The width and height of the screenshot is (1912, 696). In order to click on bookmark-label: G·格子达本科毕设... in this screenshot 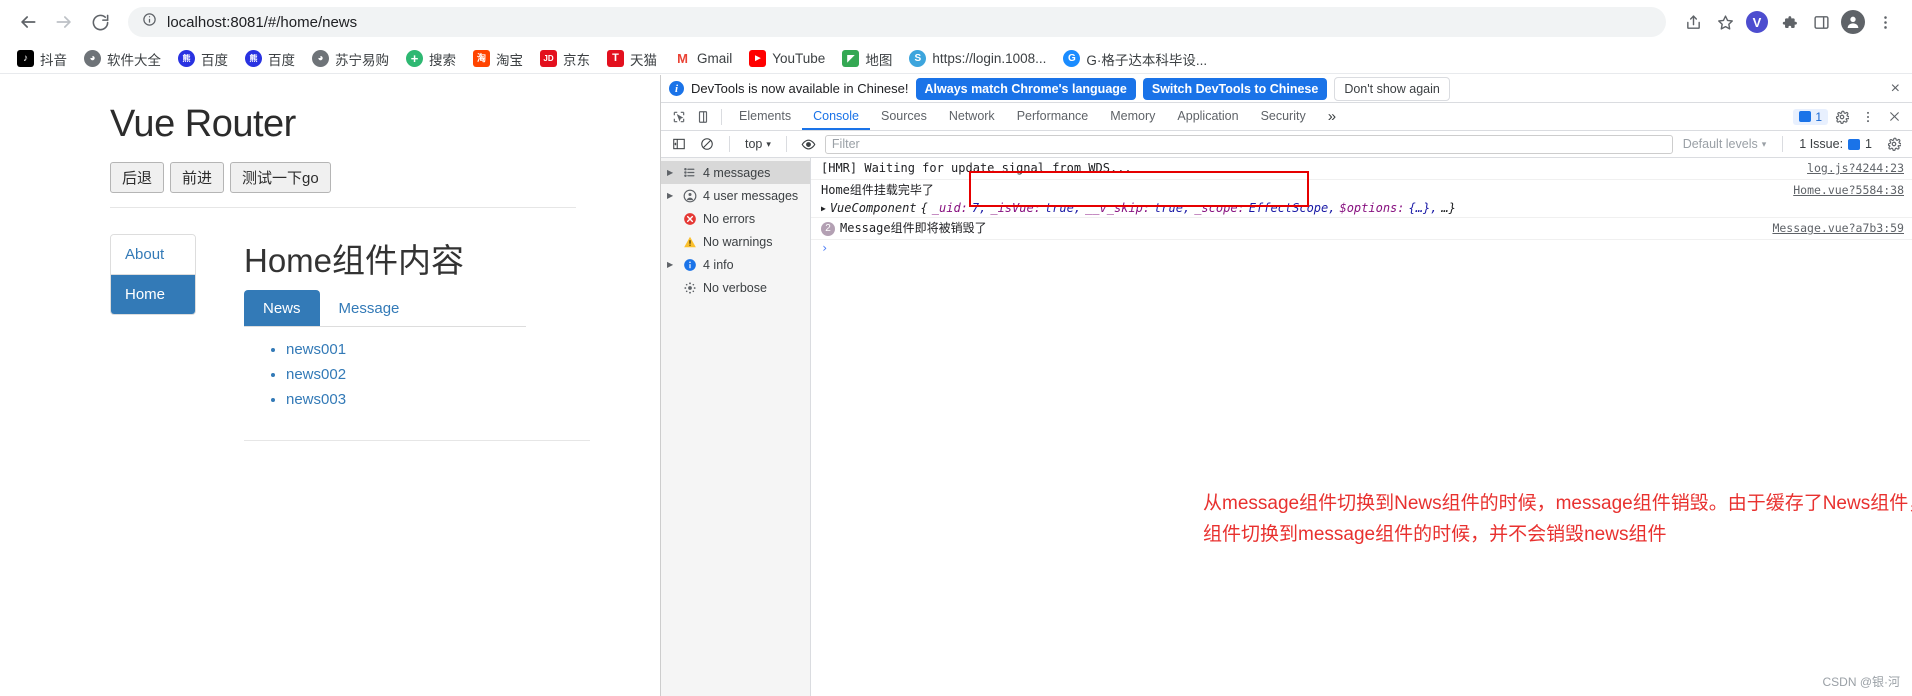, I will do `click(1147, 60)`.